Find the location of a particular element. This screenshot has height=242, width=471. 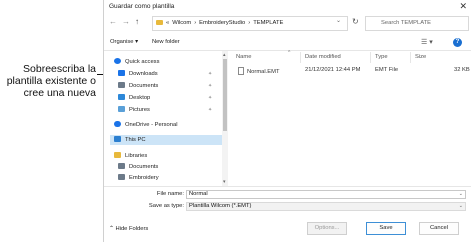

back-button: ← is located at coordinates (113, 21).